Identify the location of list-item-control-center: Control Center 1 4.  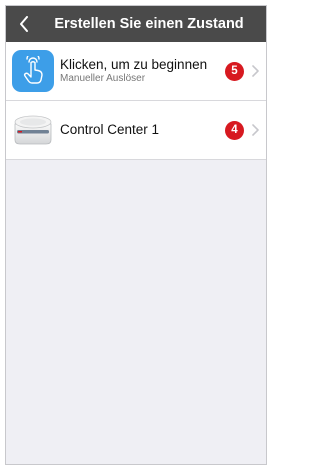
(136, 130).